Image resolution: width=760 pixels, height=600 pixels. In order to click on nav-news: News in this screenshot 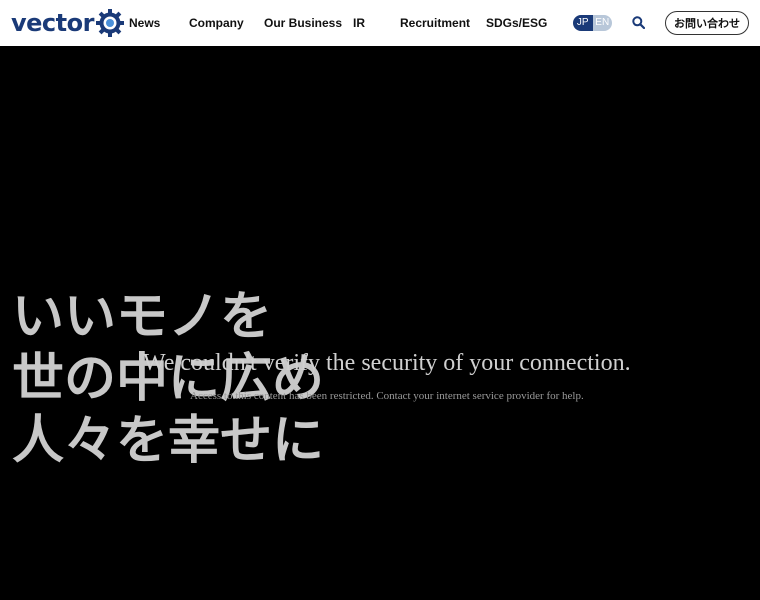, I will do `click(144, 23)`.